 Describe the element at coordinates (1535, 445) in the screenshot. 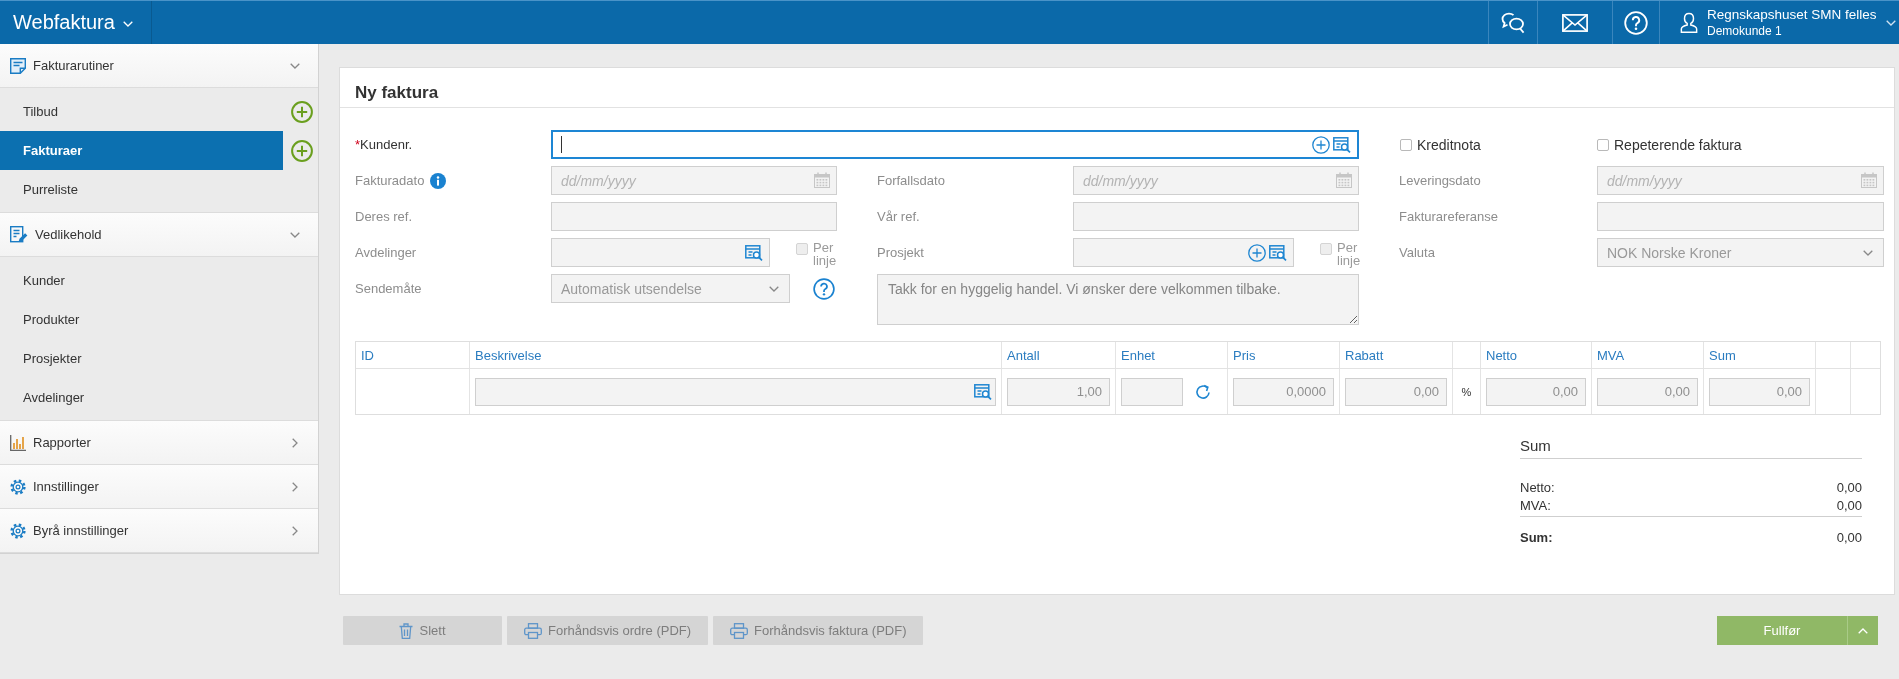

I see `totals-title: Sum` at that location.